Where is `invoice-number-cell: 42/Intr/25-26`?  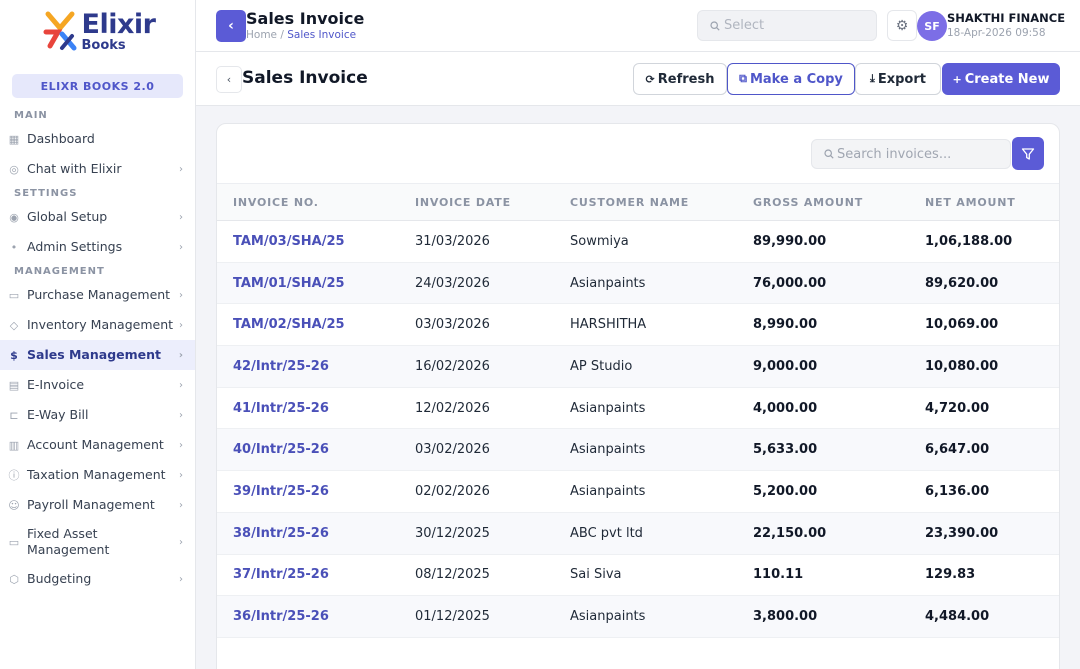
invoice-number-cell: 42/Intr/25-26 is located at coordinates (308, 366).